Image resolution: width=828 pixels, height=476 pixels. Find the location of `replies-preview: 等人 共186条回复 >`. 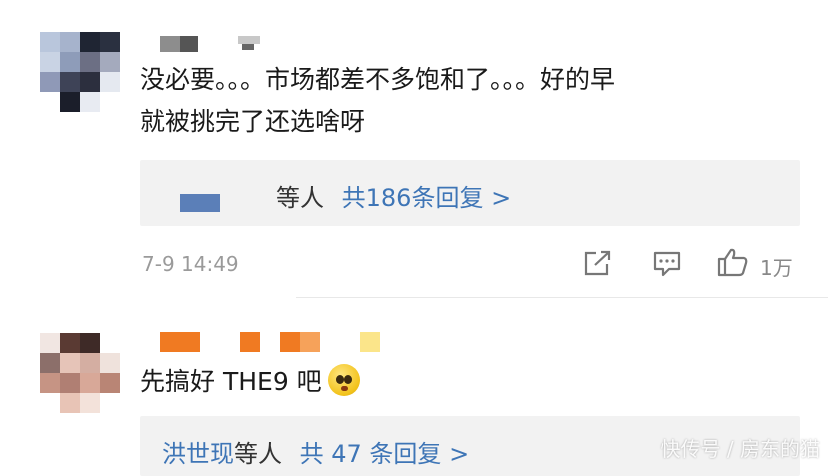

replies-preview: 等人 共186条回复 > is located at coordinates (470, 193).